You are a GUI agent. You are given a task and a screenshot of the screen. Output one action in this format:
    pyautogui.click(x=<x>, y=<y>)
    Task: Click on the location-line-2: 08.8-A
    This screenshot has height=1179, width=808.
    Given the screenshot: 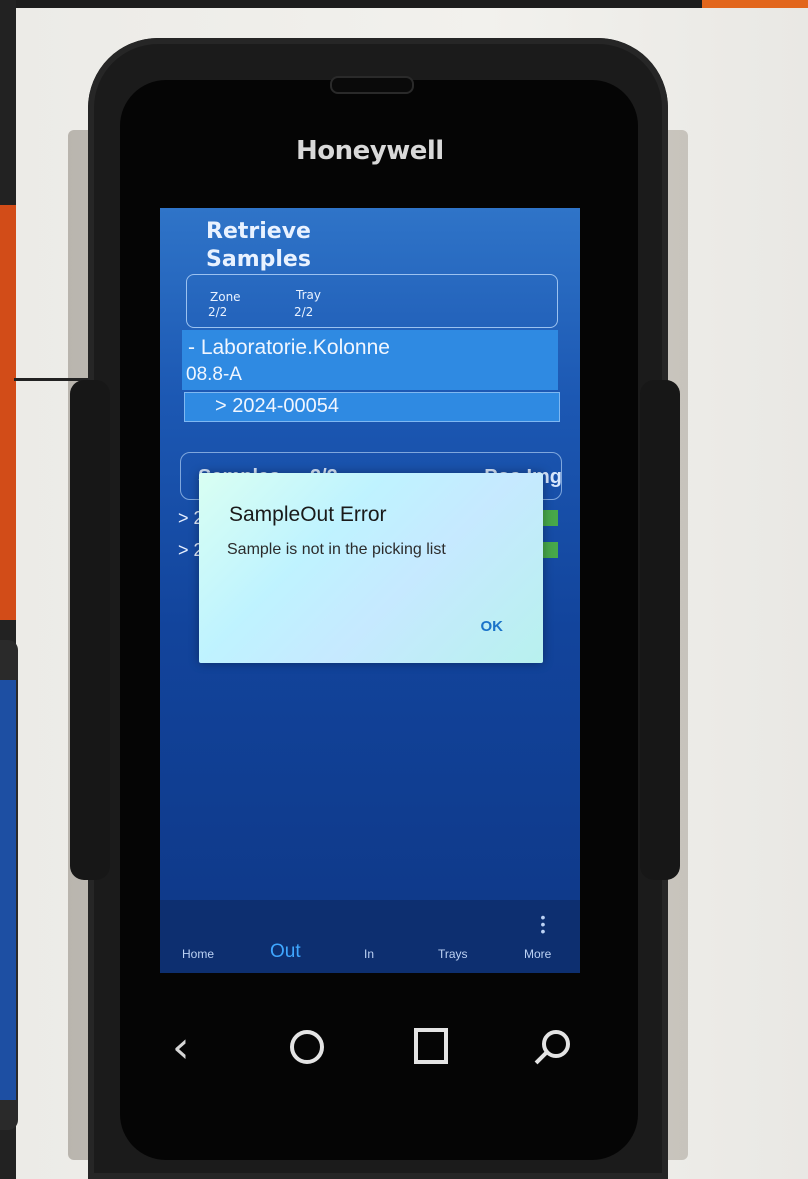 What is the action you would take?
    pyautogui.click(x=214, y=374)
    